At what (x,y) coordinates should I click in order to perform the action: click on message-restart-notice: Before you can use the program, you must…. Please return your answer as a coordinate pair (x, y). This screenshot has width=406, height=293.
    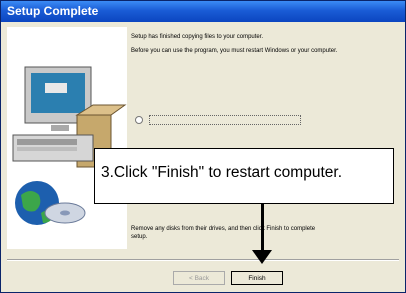
    Looking at the image, I should click on (234, 51).